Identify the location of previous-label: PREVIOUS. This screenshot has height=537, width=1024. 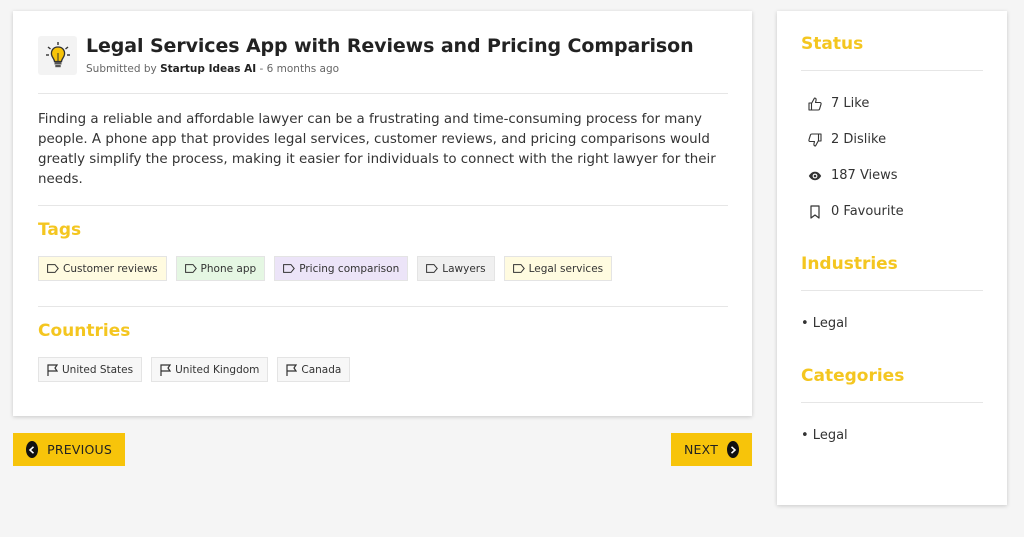
(79, 449).